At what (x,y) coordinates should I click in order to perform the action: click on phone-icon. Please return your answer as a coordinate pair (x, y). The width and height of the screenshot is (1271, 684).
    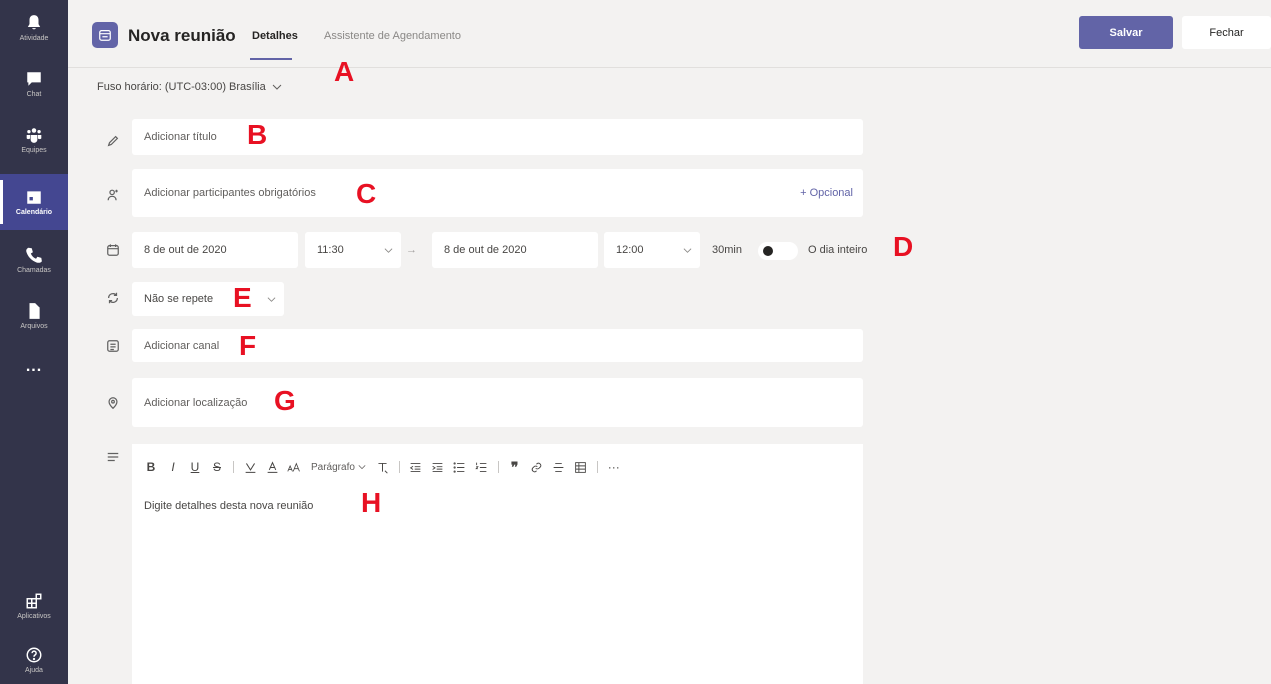
    Looking at the image, I should click on (34, 255).